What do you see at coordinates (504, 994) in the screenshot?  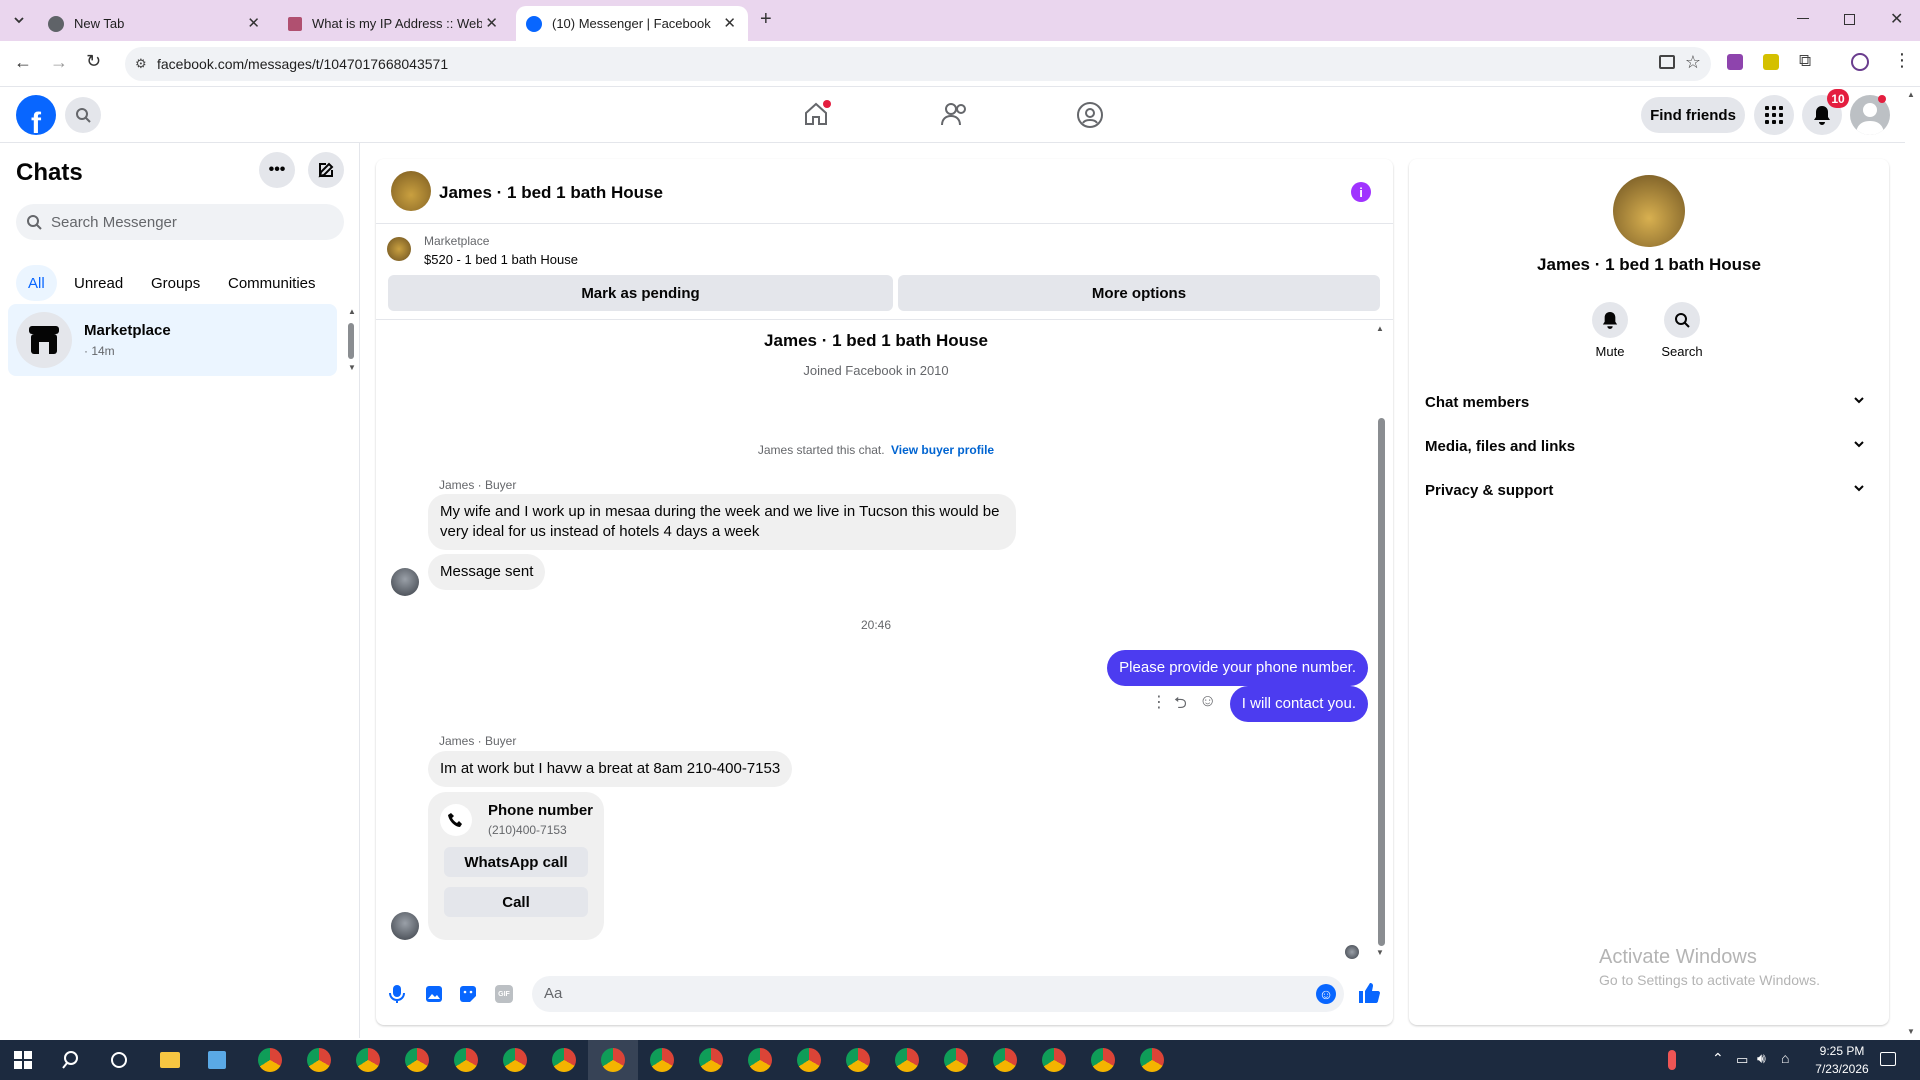 I see `gif-icon: GIF` at bounding box center [504, 994].